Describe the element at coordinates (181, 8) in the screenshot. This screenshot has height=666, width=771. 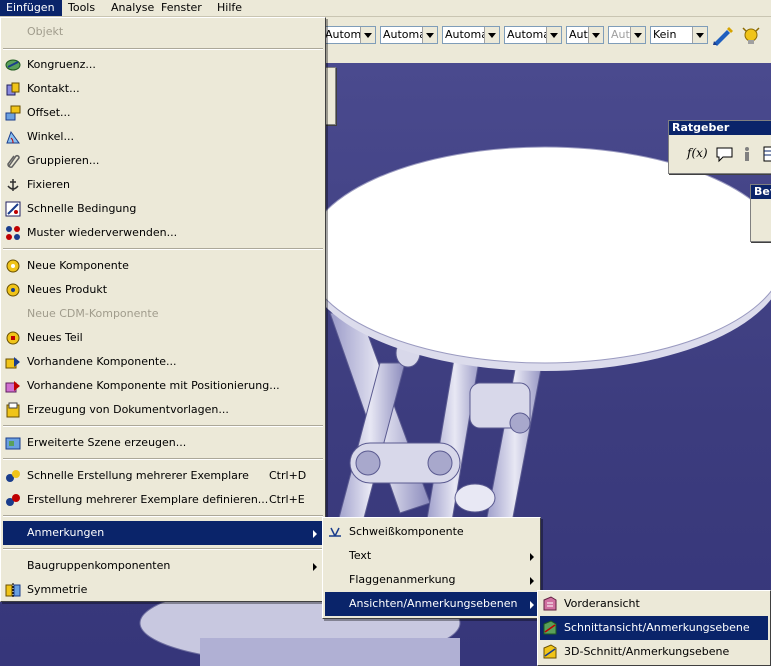
I see `menu-fenster: Fenster` at that location.